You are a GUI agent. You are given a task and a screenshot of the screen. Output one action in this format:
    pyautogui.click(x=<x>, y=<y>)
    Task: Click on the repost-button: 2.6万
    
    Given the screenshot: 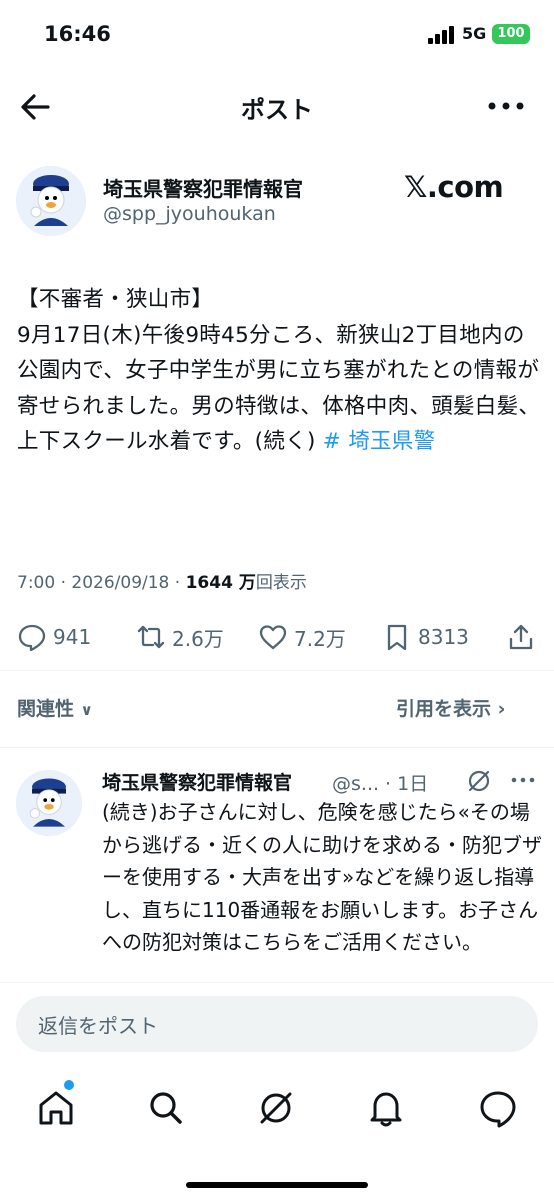 What is the action you would take?
    pyautogui.click(x=180, y=637)
    